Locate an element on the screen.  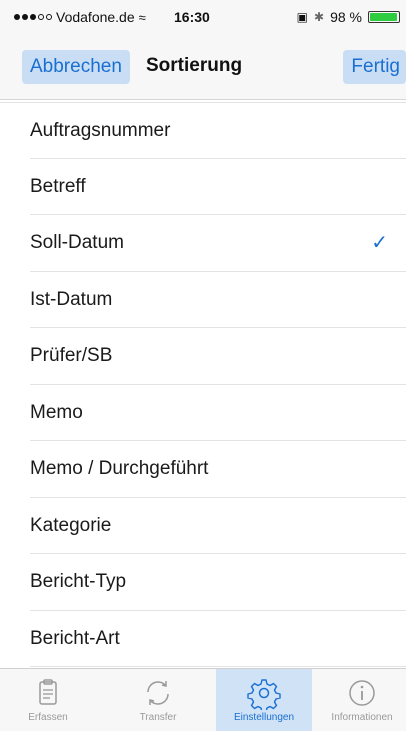
sort-option-item: Prüfer/SB is located at coordinates (203, 356).